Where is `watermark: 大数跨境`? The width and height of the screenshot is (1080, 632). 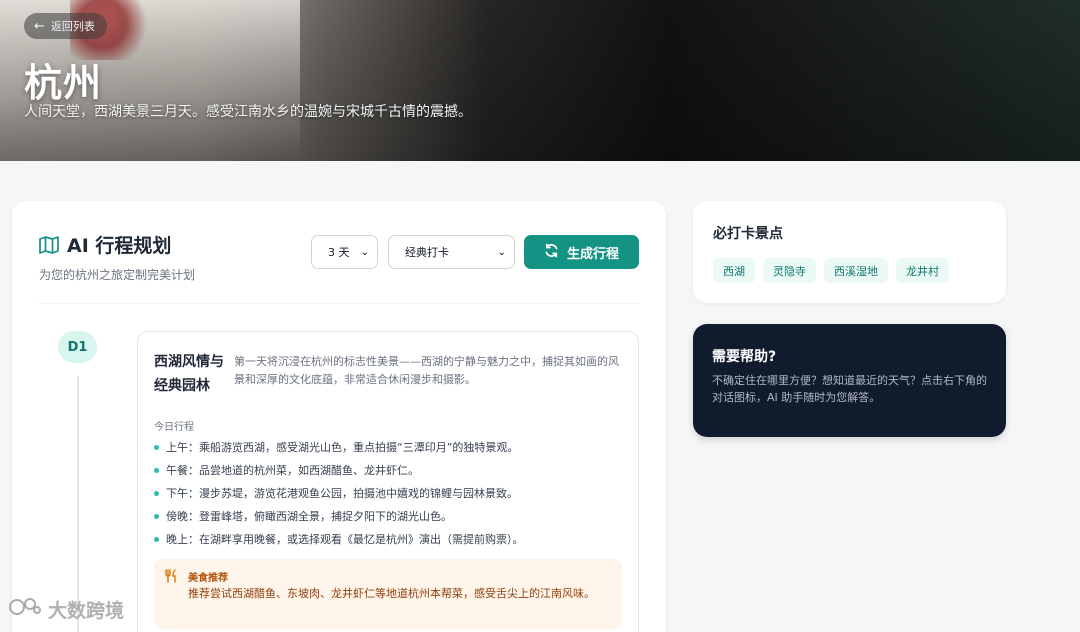 watermark: 大数跨境 is located at coordinates (66, 609).